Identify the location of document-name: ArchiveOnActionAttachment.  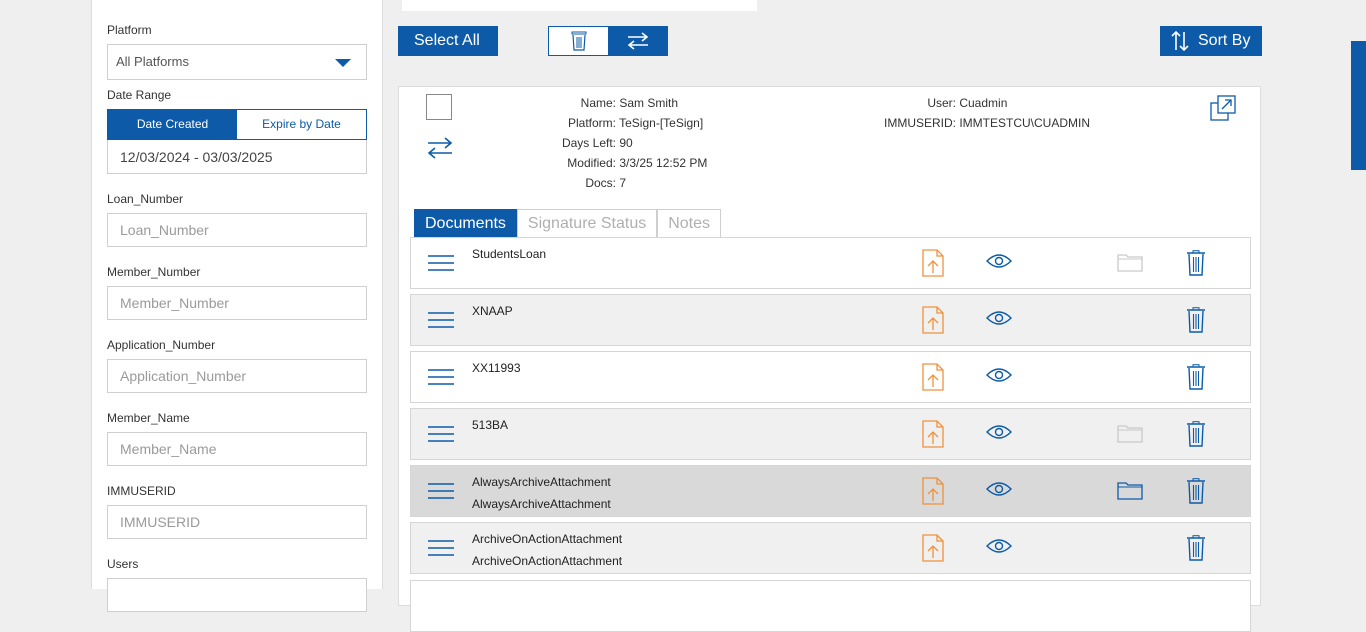
(547, 539).